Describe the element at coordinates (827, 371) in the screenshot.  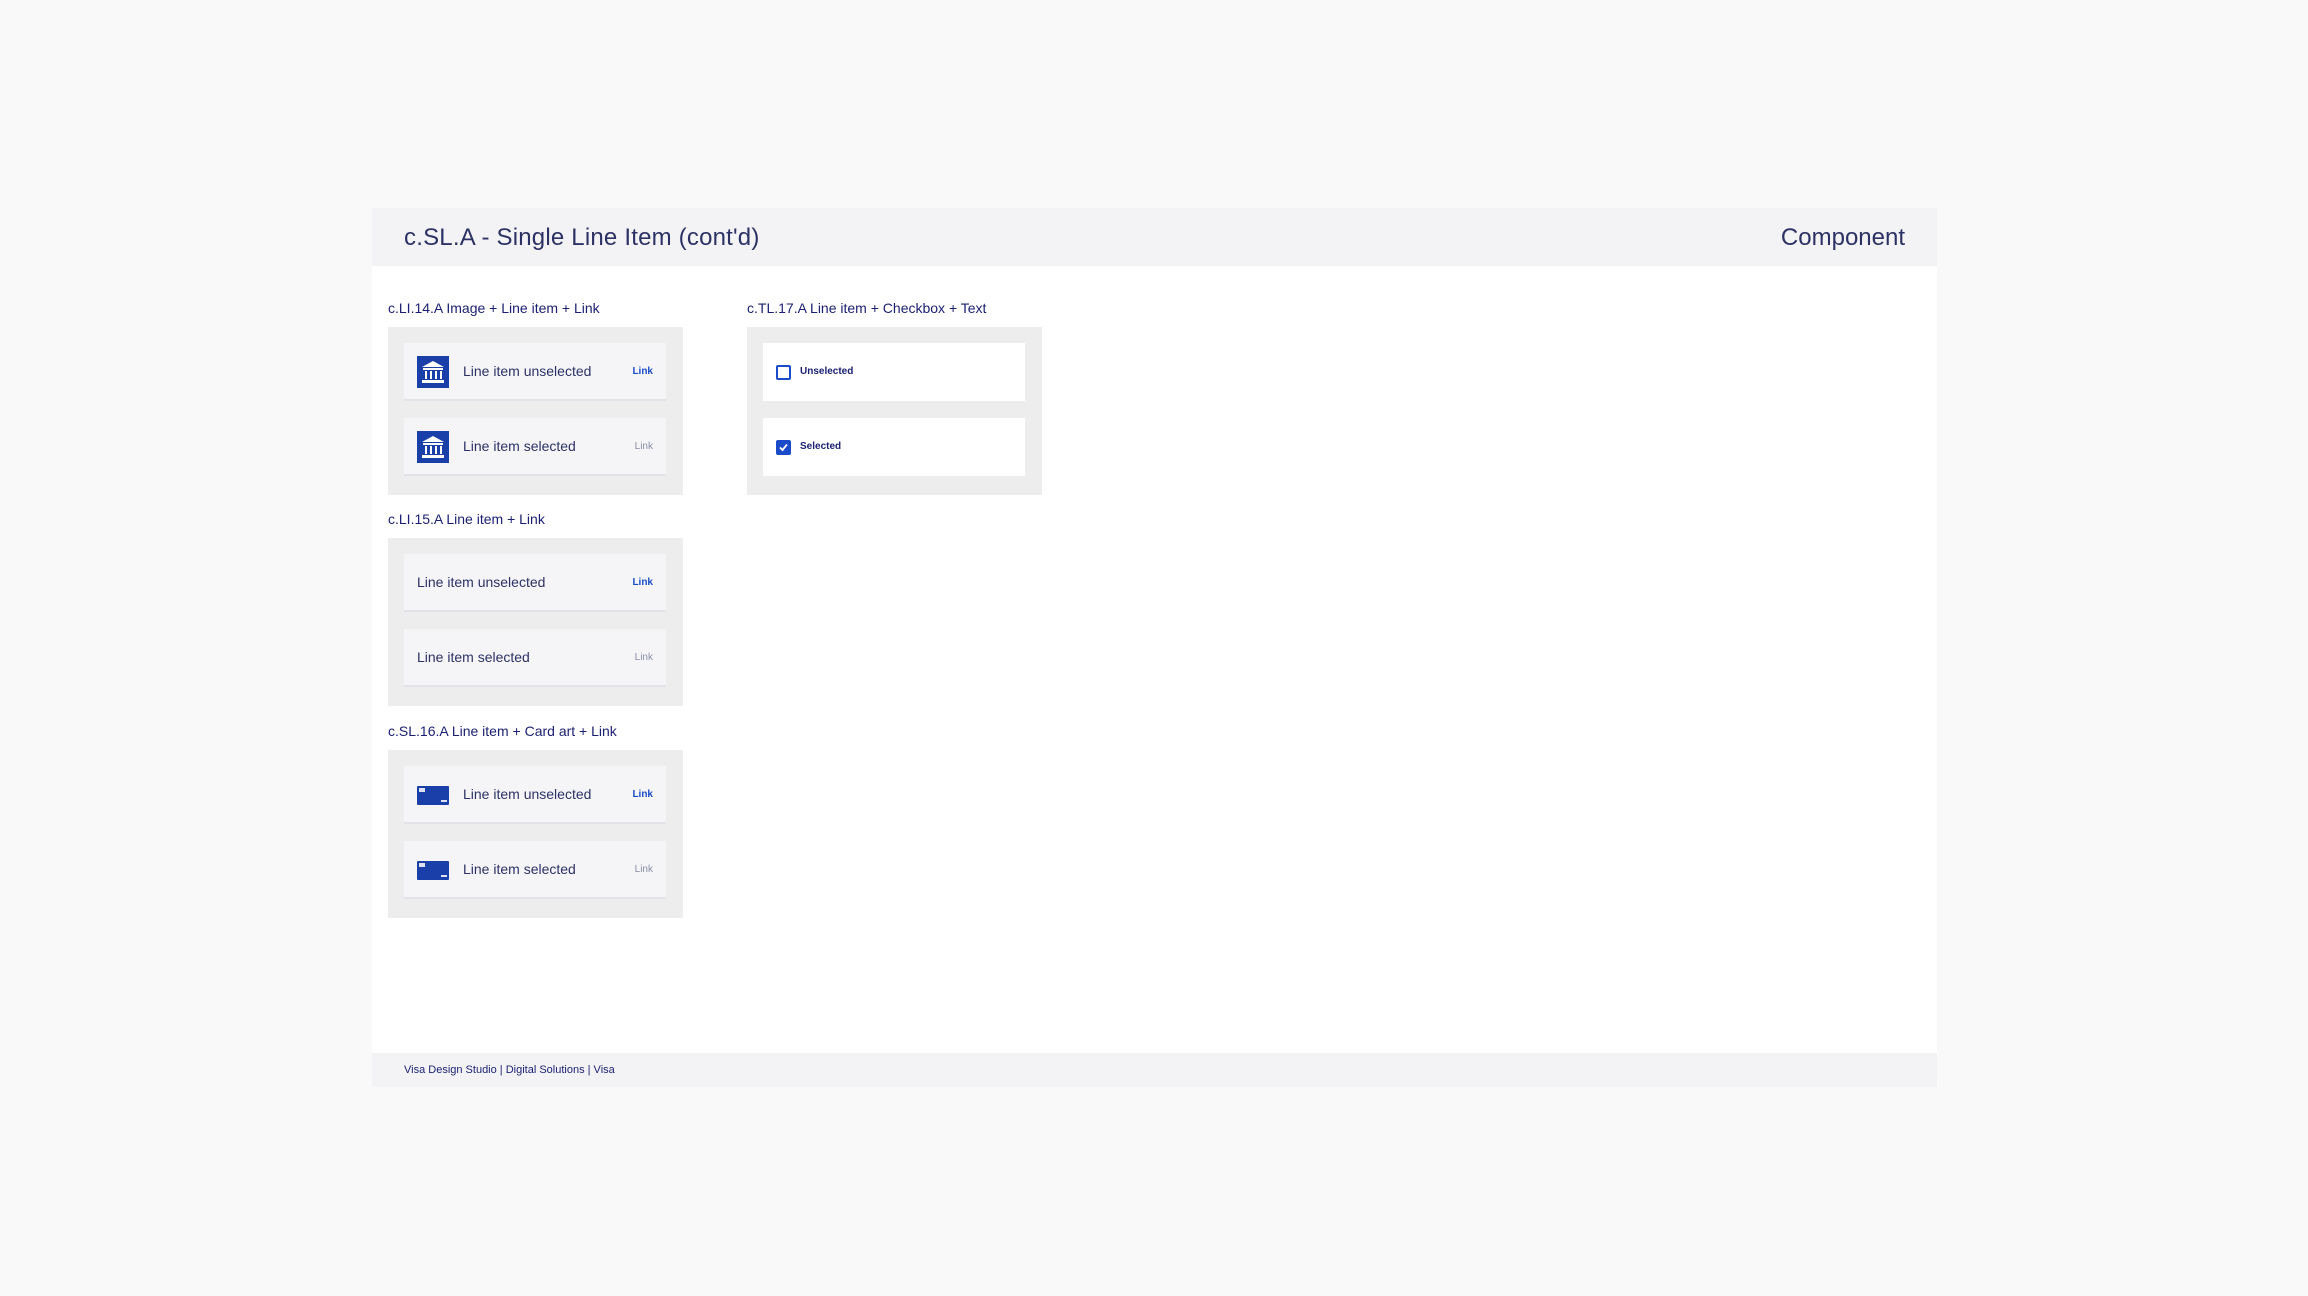
I see `checkbox-label: Unselected` at that location.